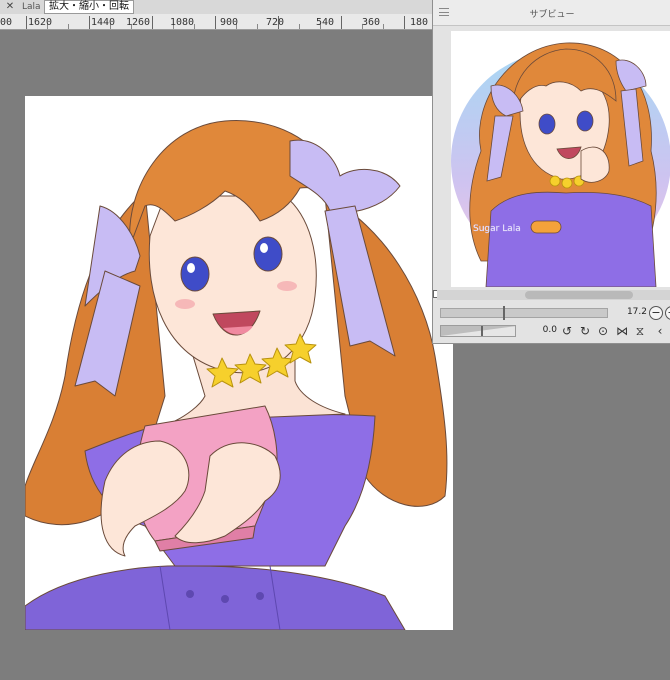 This screenshot has width=670, height=680. I want to click on ruler-label: 540, so click(325, 22).